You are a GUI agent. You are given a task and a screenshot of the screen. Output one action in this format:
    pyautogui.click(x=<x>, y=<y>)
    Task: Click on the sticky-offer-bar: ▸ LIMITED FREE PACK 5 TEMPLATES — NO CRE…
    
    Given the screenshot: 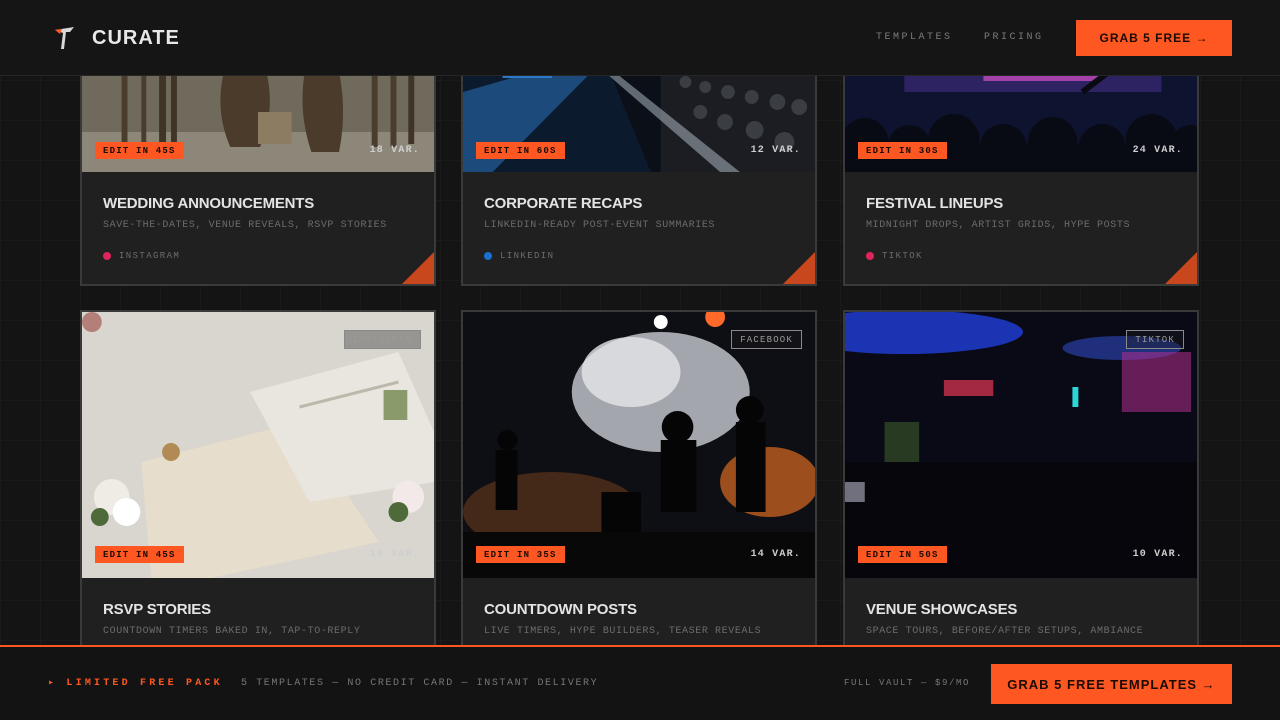 What is the action you would take?
    pyautogui.click(x=640, y=682)
    